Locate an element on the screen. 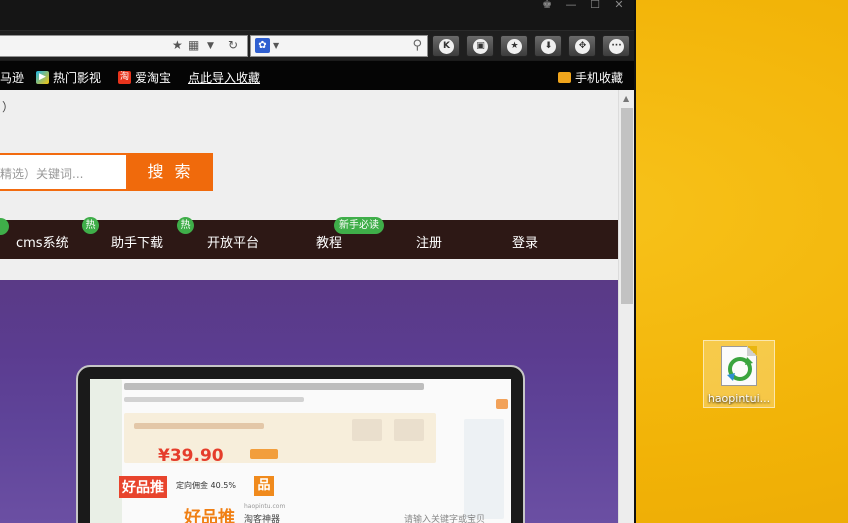  favorites-bar: 马逊 ▶ 热门影视 淘 爱淘宝 点此导入收藏 手机收藏 is located at coordinates (317, 75).